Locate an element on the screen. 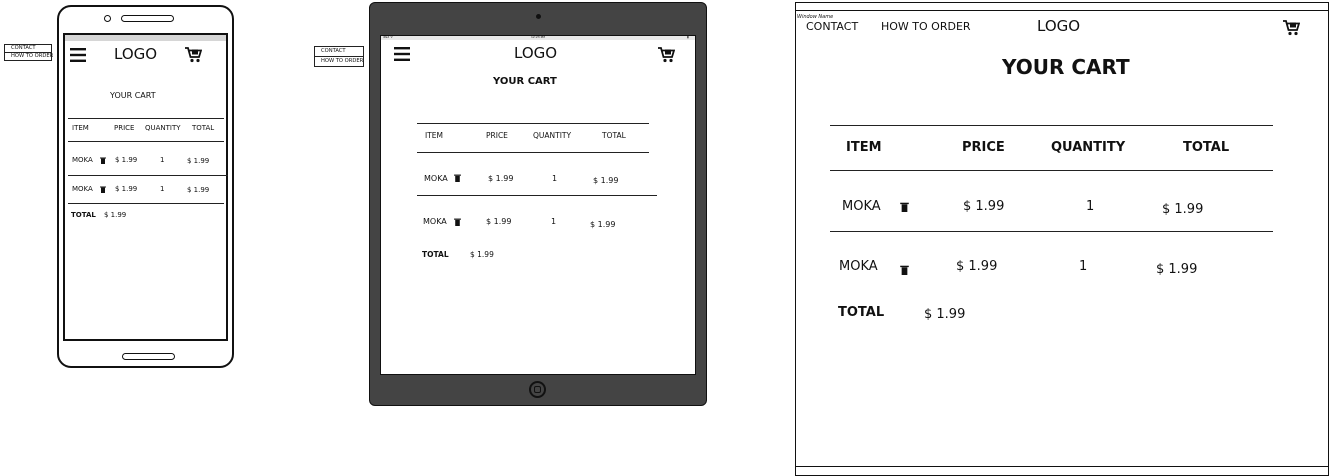 This screenshot has width=1329, height=476. phone-side-menu: CONTACT HOW TO ORDER is located at coordinates (28, 53).